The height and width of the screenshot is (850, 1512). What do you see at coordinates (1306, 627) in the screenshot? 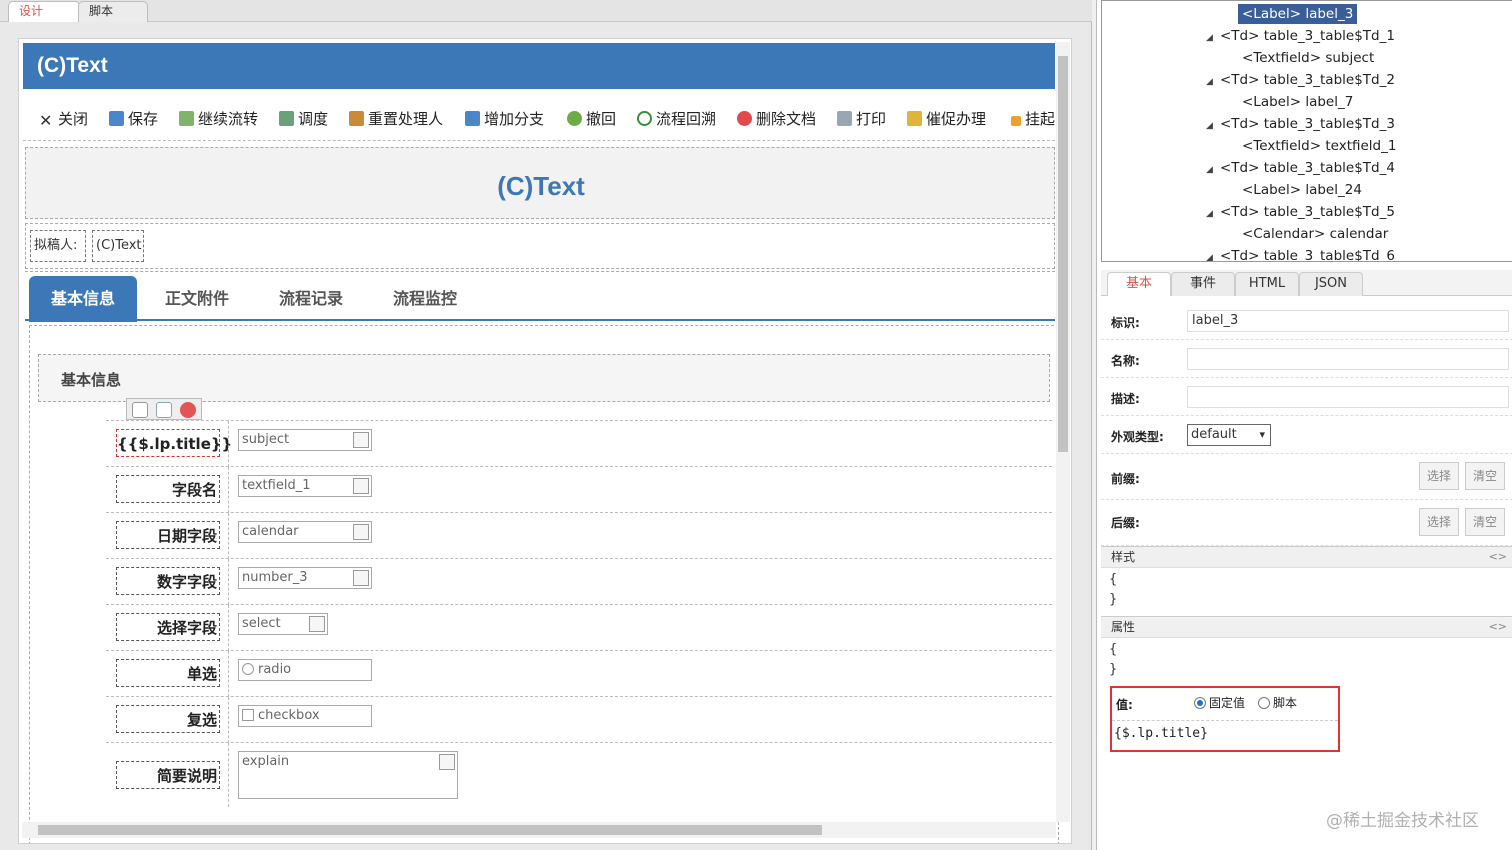
I see `attr-section-header: 属性 <>` at bounding box center [1306, 627].